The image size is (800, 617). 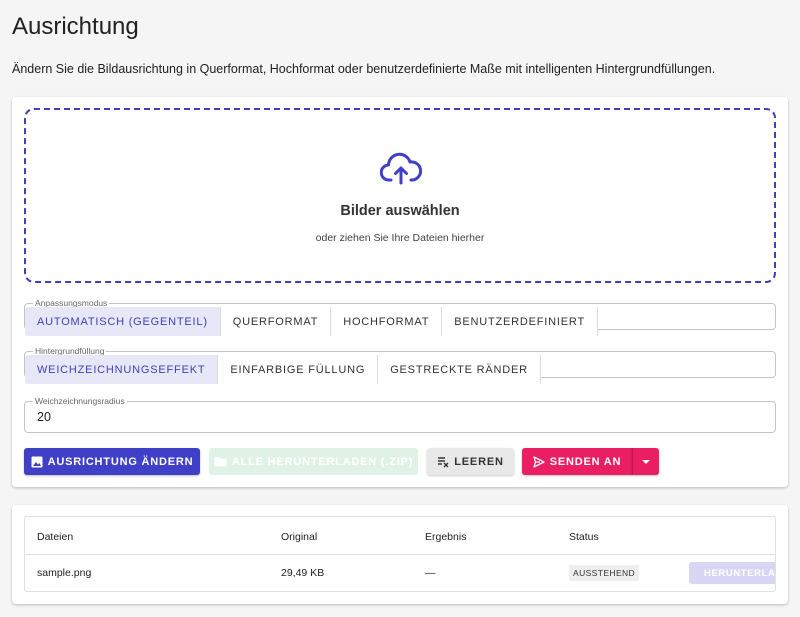 What do you see at coordinates (430, 573) in the screenshot?
I see `result-cell: —` at bounding box center [430, 573].